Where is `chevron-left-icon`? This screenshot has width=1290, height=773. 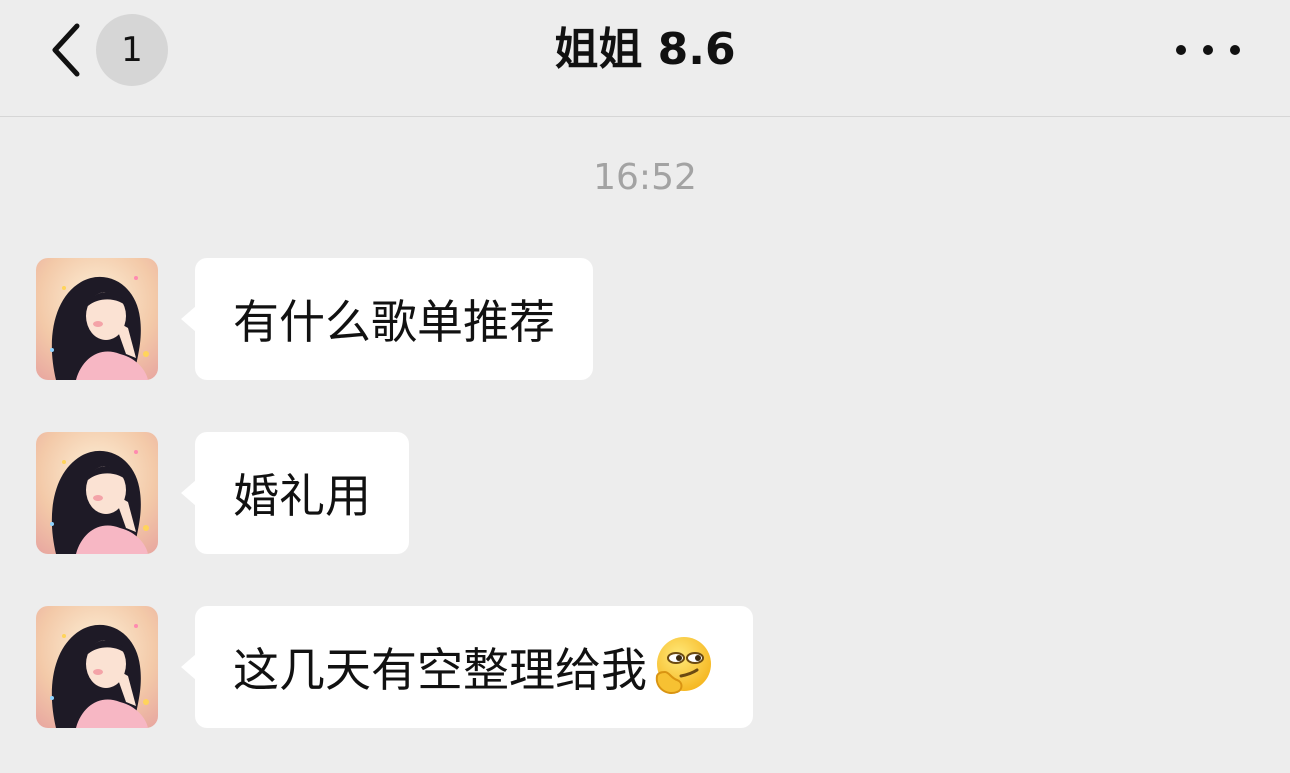
chevron-left-icon is located at coordinates (66, 50).